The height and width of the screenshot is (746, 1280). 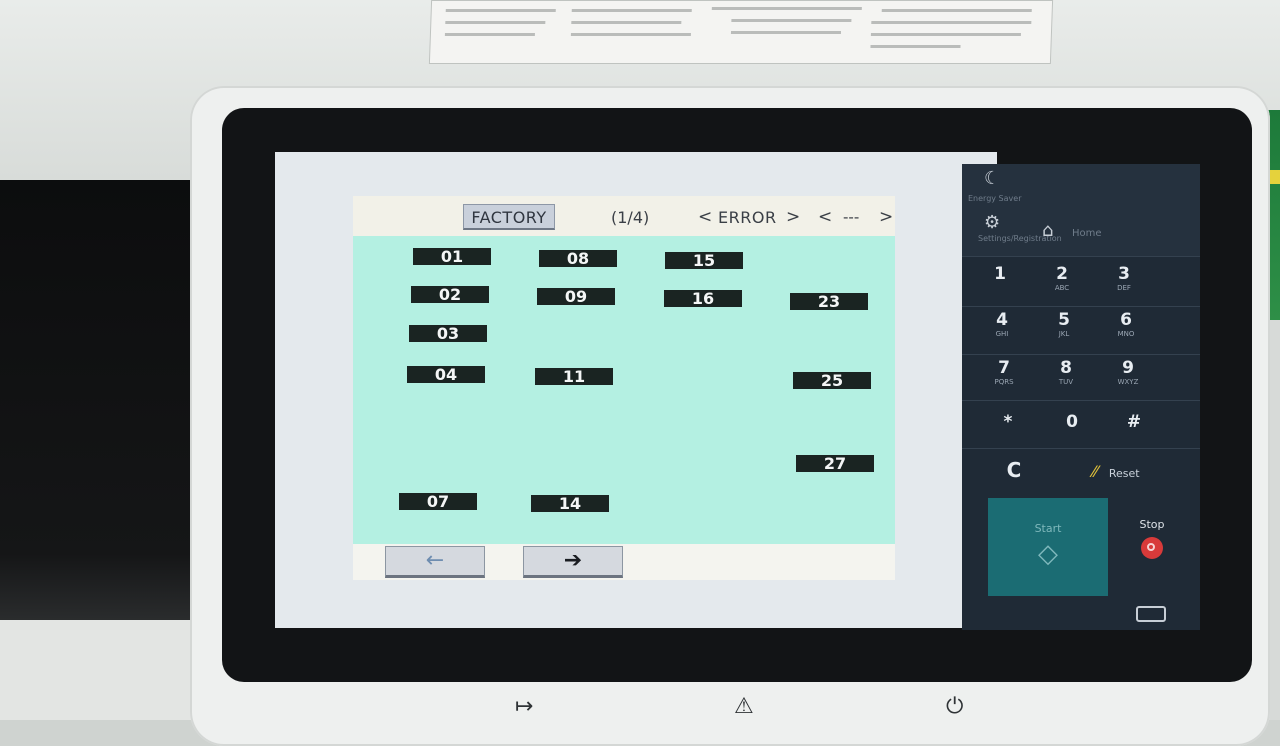 I want to click on code-button-02: 02, so click(x=450, y=294).